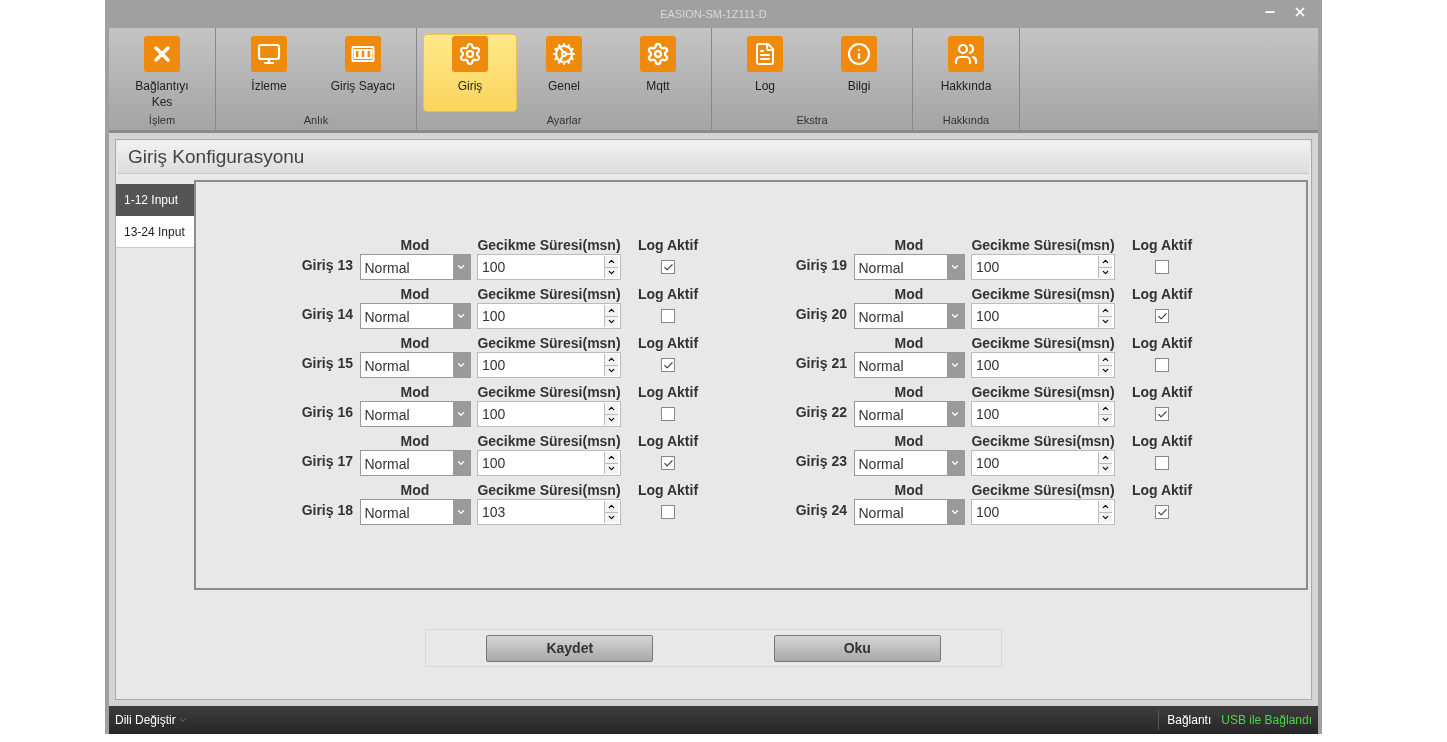 The image size is (1447, 742). What do you see at coordinates (857, 648) in the screenshot?
I see `action-button: Oku` at bounding box center [857, 648].